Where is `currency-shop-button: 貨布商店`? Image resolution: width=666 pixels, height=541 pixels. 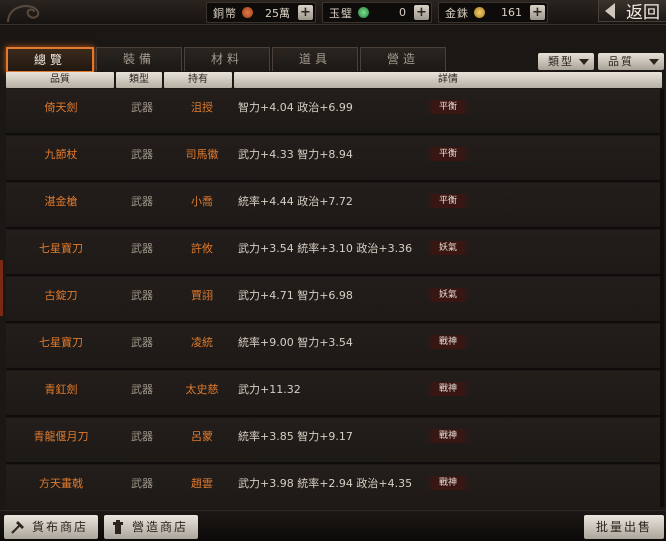 currency-shop-button: 貨布商店 is located at coordinates (51, 527).